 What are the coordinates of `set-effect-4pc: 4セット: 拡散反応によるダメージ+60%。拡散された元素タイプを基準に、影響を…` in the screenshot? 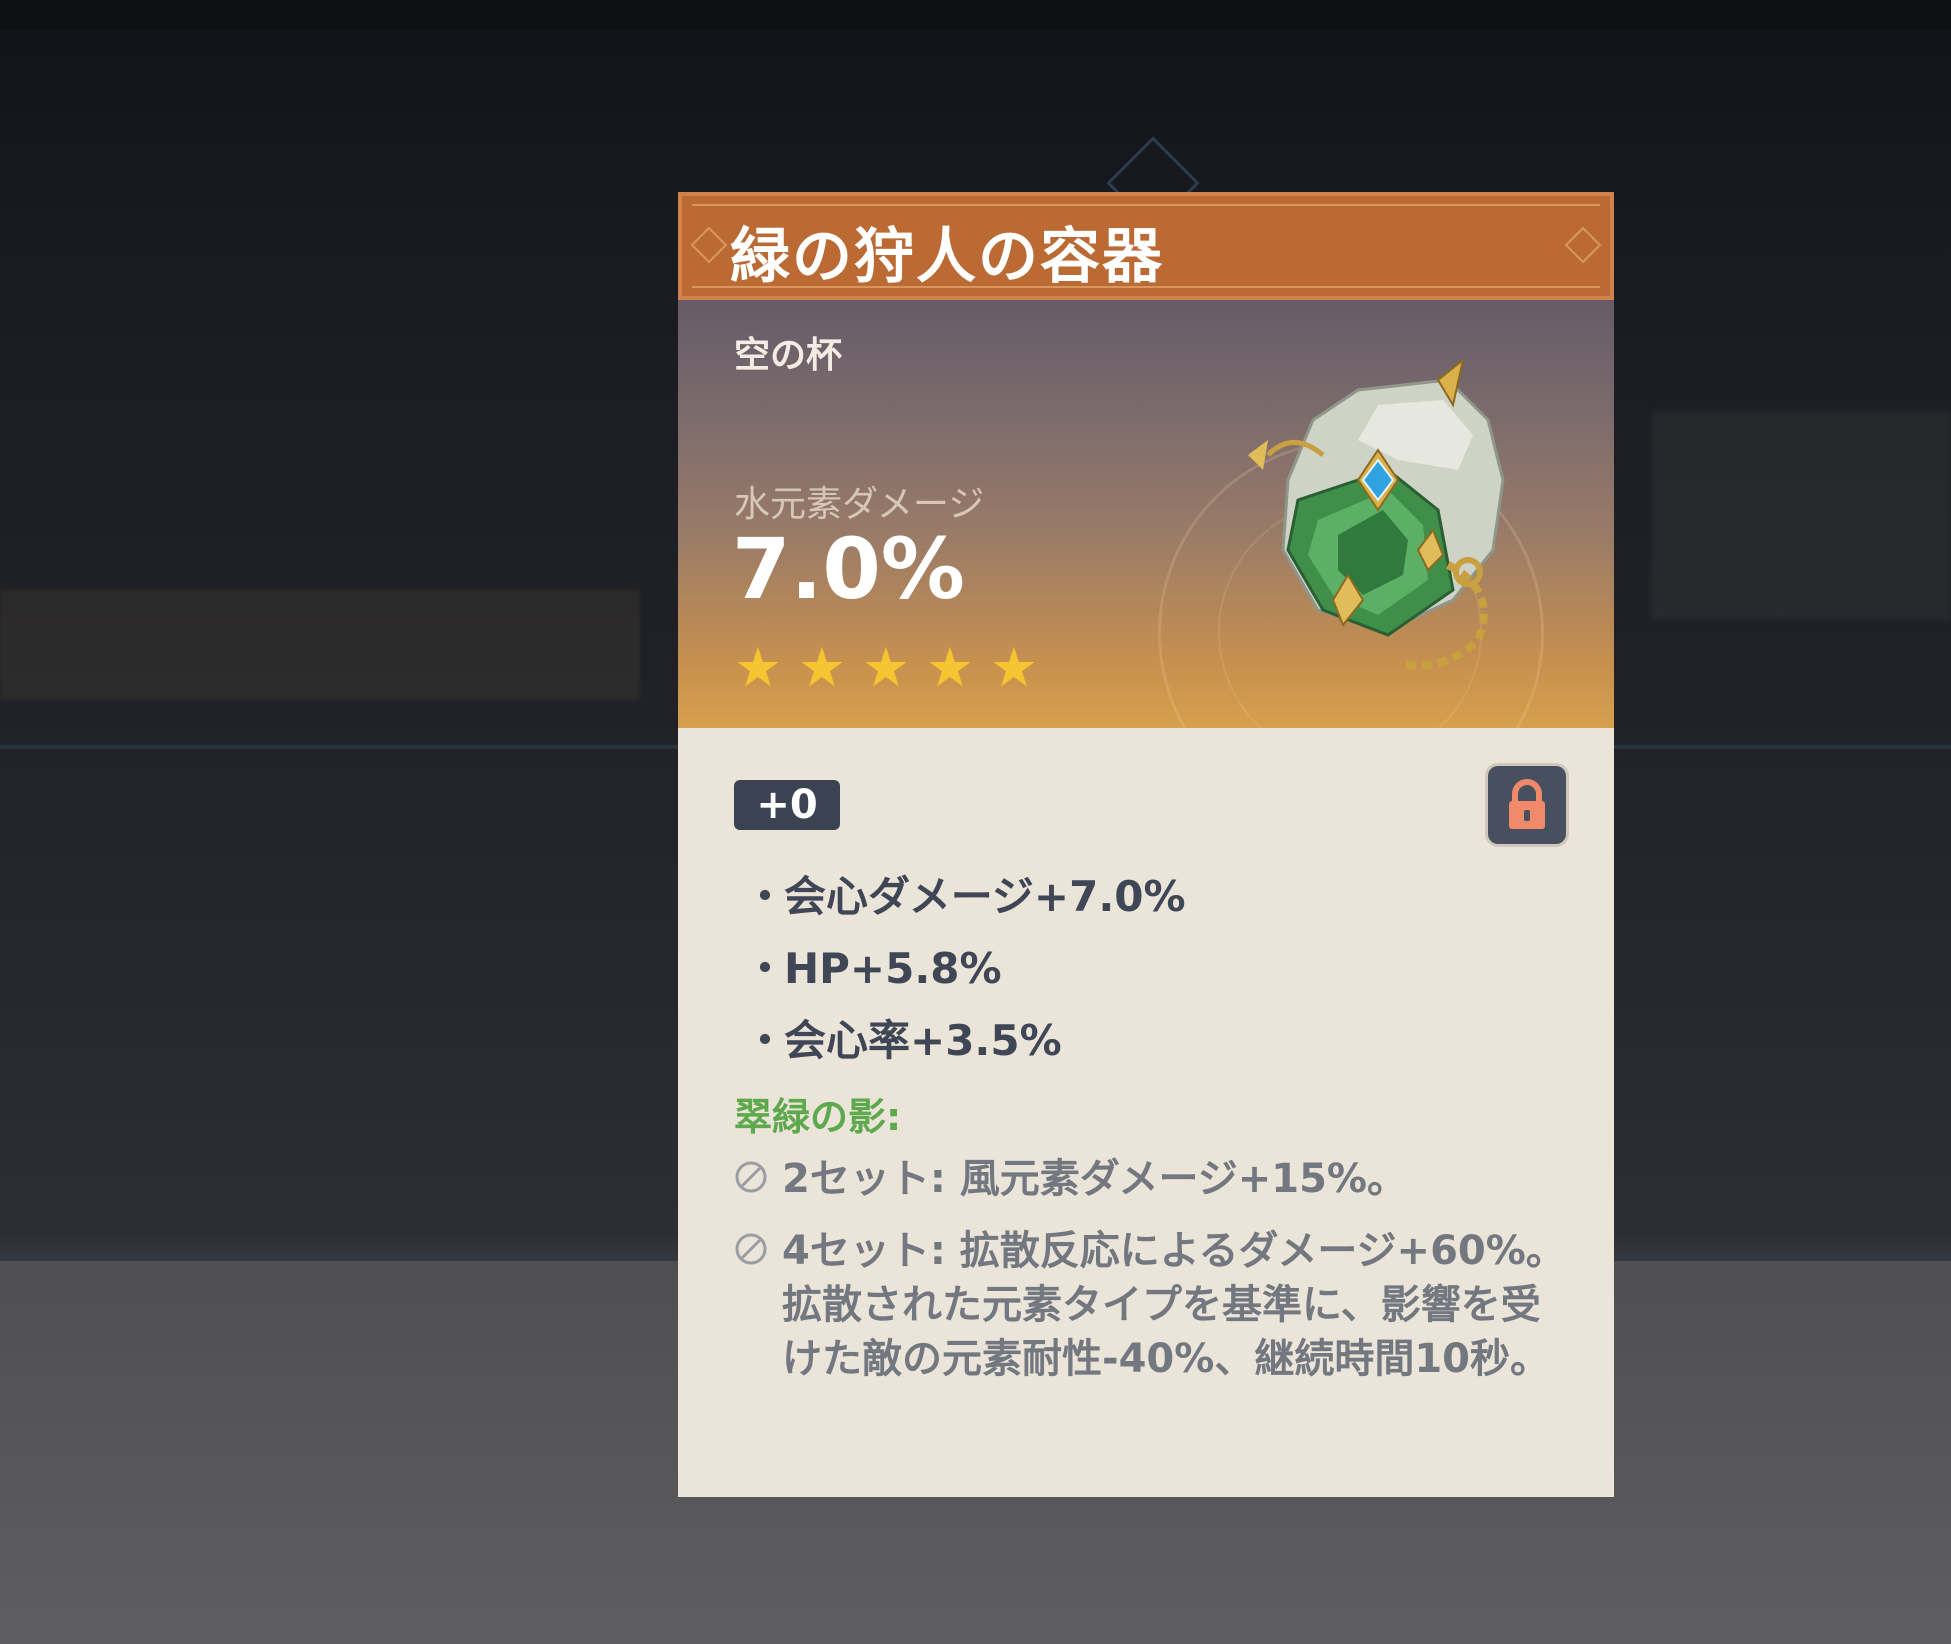 It's located at (1154, 1305).